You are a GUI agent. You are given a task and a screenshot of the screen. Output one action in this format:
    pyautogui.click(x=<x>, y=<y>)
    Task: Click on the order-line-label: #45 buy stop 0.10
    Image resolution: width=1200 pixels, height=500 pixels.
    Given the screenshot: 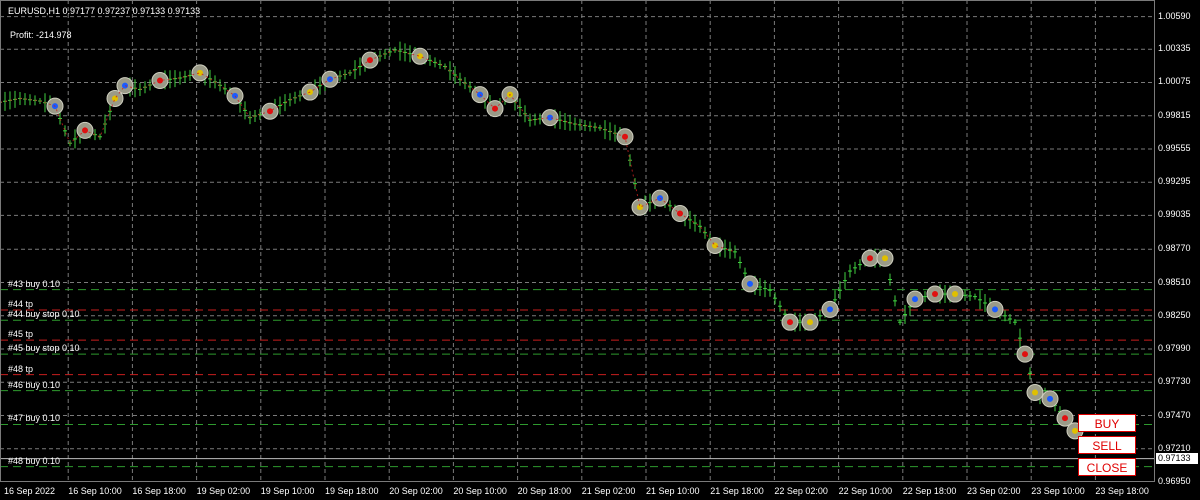 What is the action you would take?
    pyautogui.click(x=44, y=348)
    